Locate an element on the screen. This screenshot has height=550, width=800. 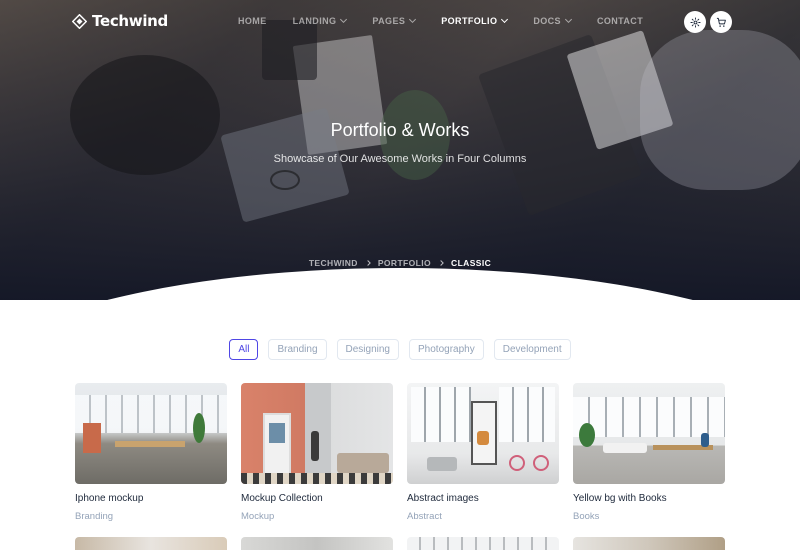
portfolio-card: Mockup Collection Mockup is located at coordinates (317, 452).